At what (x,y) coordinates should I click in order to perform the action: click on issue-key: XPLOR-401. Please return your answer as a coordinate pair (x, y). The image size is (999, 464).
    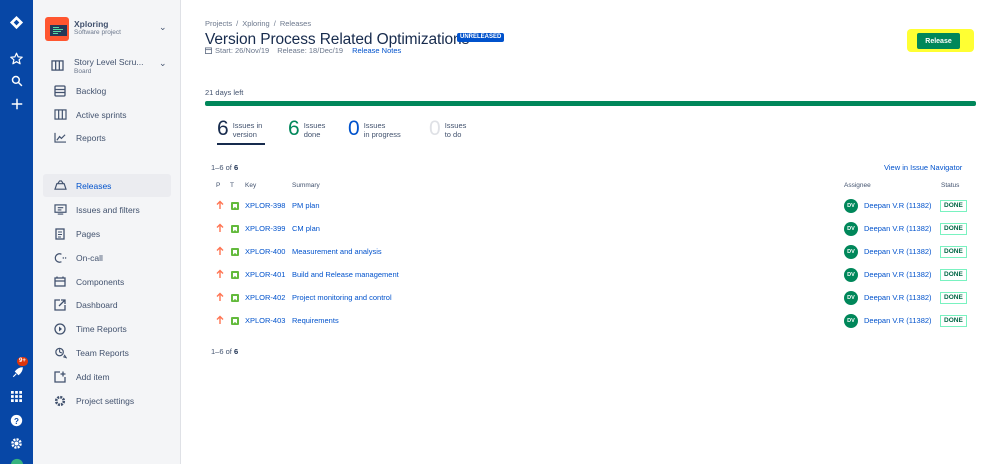
    Looking at the image, I should click on (265, 274).